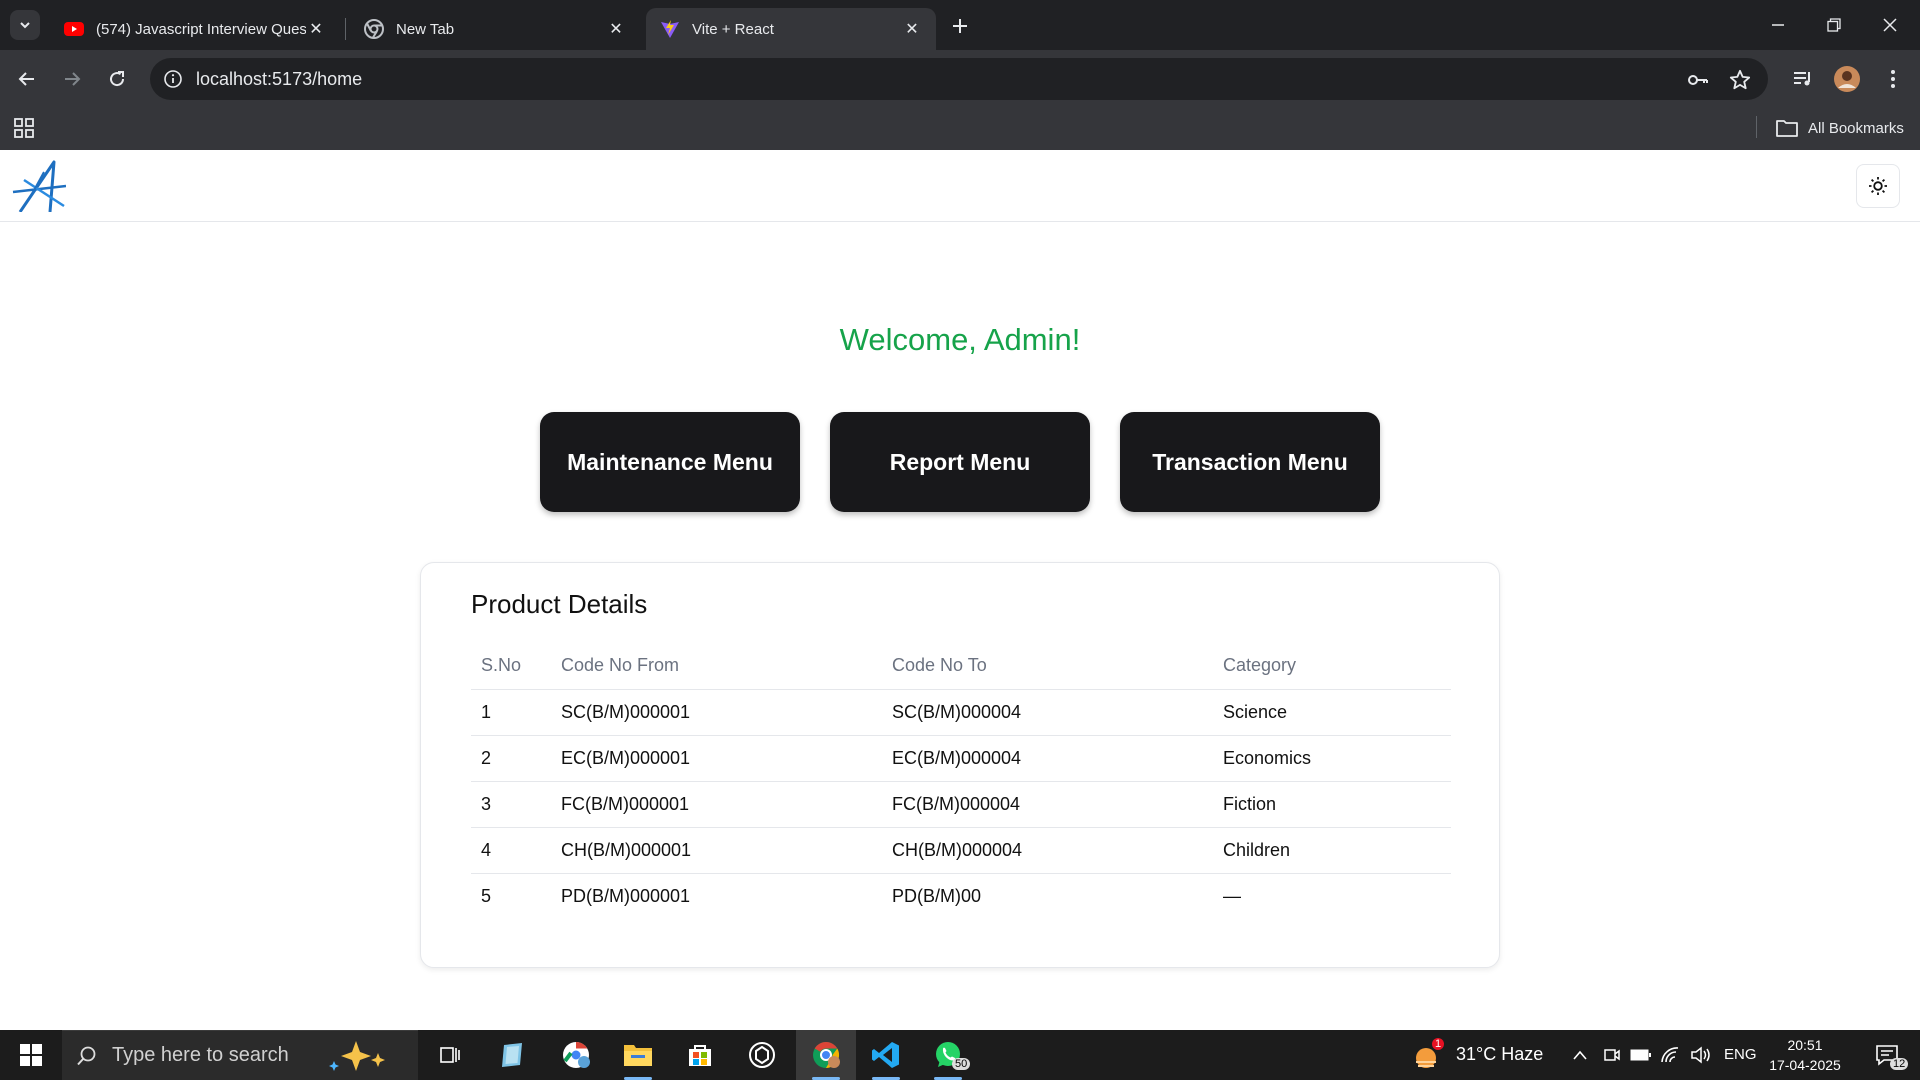  I want to click on taskbar-app-chatgpt, so click(762, 1055).